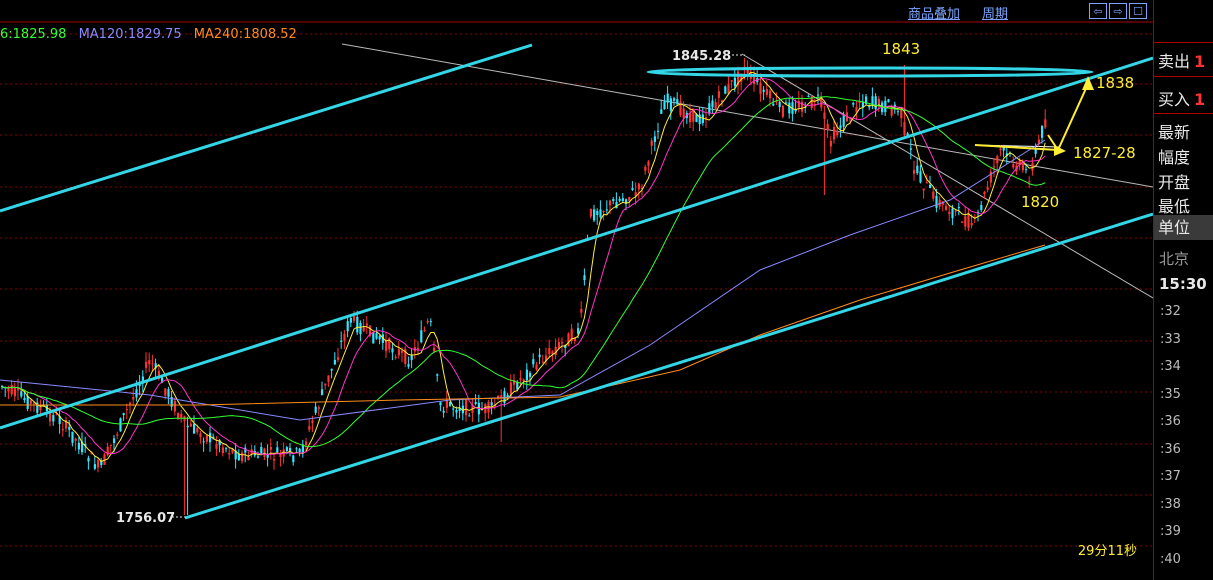 This screenshot has width=1213, height=580. What do you see at coordinates (995, 12) in the screenshot?
I see `period-link: 周期` at bounding box center [995, 12].